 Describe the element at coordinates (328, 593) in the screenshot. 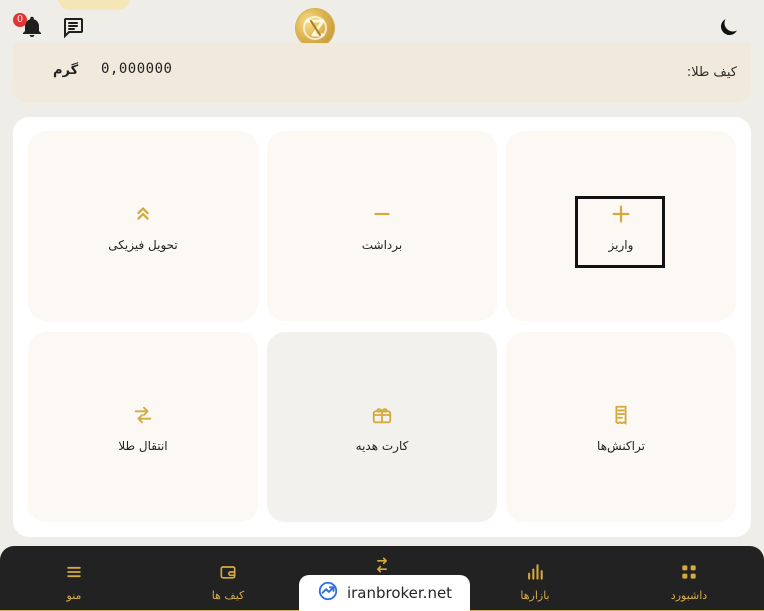

I see `broker-logo-icon` at that location.